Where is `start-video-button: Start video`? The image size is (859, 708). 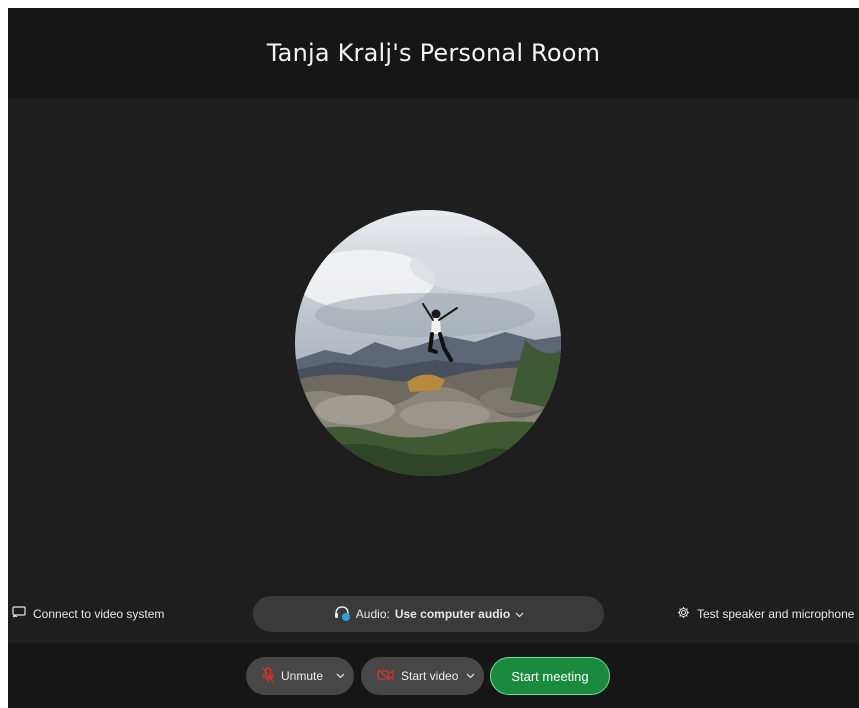 start-video-button: Start video is located at coordinates (422, 676).